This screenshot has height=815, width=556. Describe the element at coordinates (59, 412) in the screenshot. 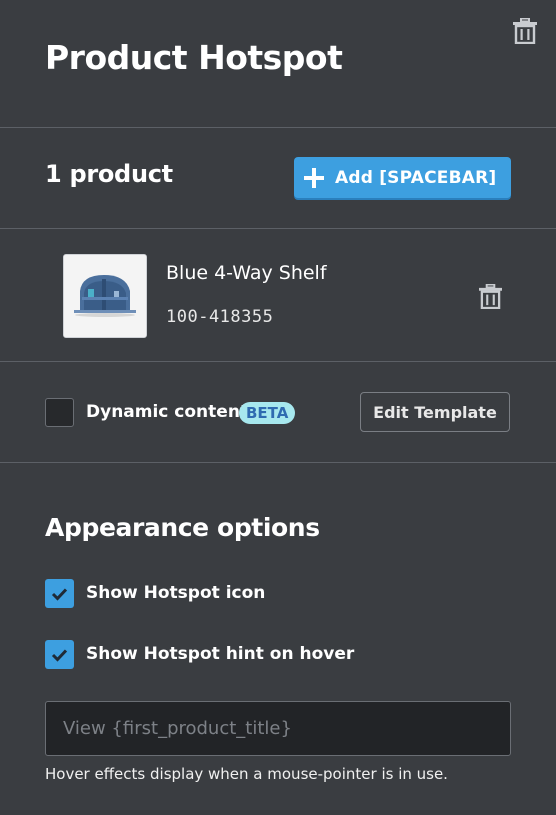

I see `dynamic-content-checkbox` at that location.